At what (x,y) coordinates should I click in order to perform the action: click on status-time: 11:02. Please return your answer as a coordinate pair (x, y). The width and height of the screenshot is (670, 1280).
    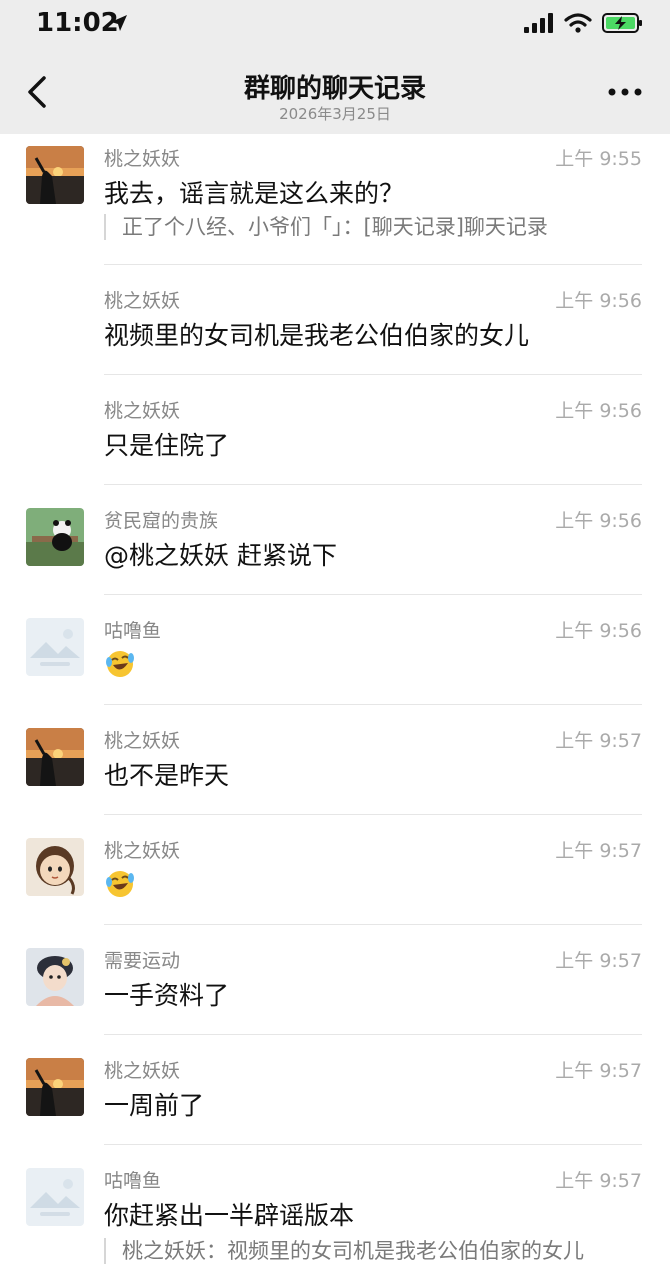
    Looking at the image, I should click on (77, 23).